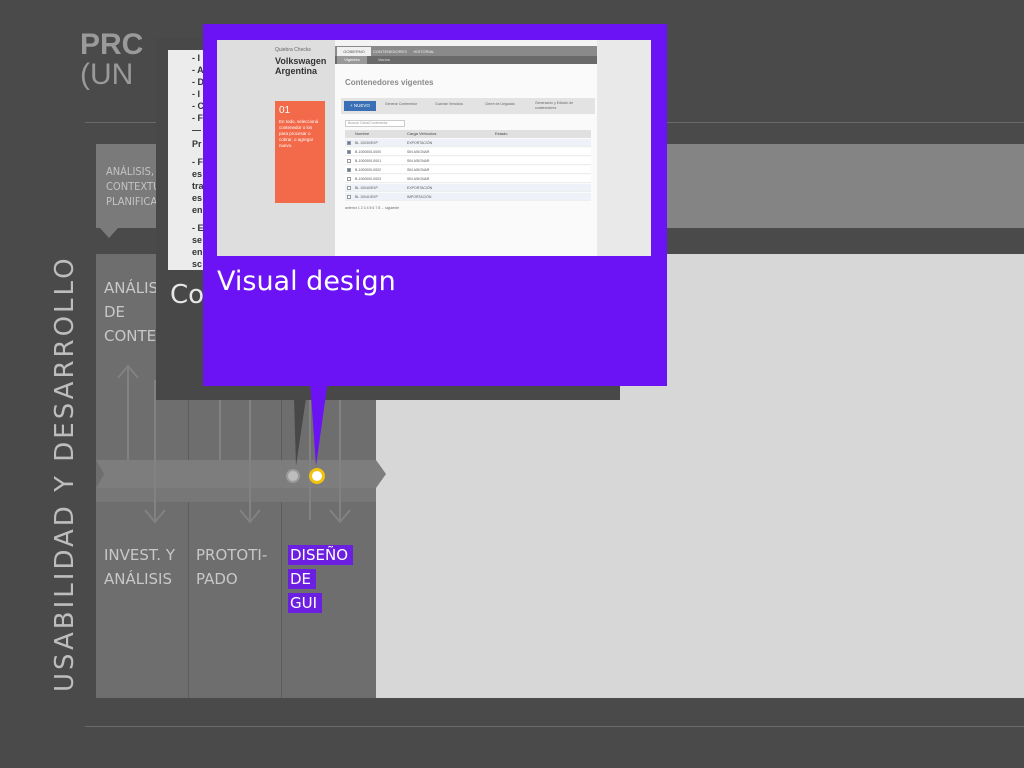 This screenshot has width=1024, height=768. What do you see at coordinates (321, 579) in the screenshot?
I see `column-3-label: DISEÑO DE GUI` at bounding box center [321, 579].